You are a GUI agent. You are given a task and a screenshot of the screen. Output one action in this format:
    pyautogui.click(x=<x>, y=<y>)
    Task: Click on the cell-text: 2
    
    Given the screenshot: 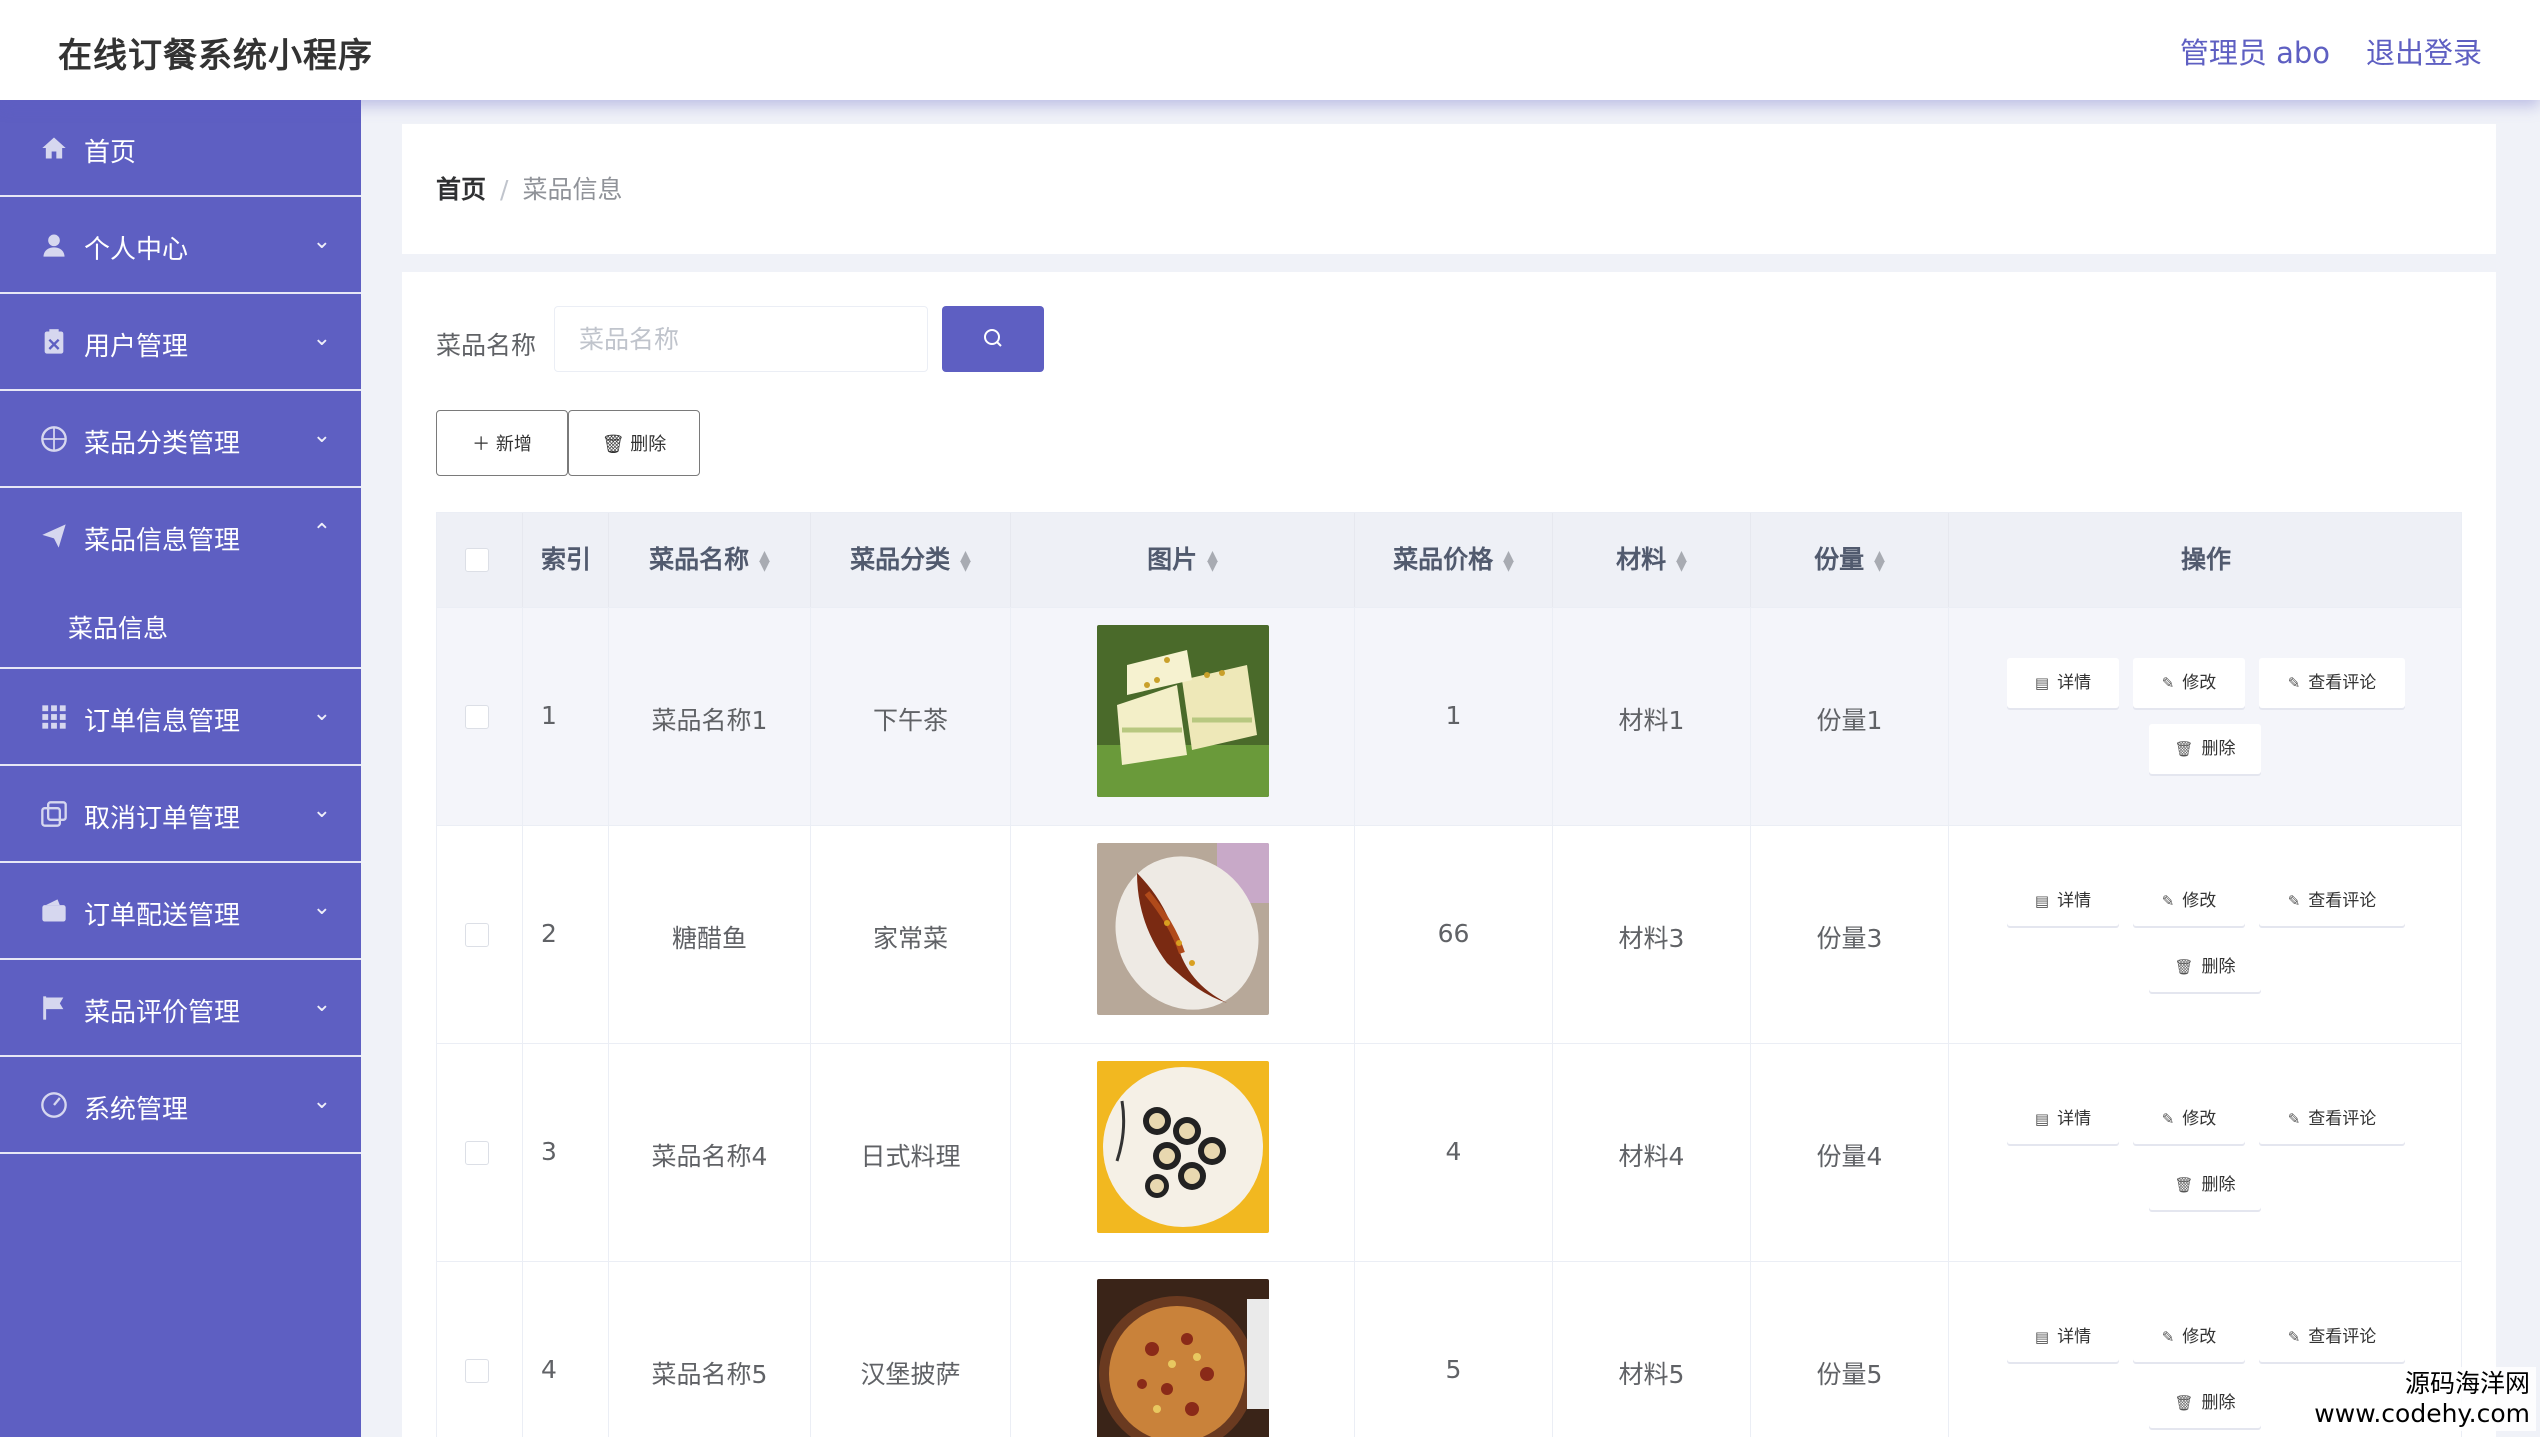 What is the action you would take?
    pyautogui.click(x=549, y=933)
    